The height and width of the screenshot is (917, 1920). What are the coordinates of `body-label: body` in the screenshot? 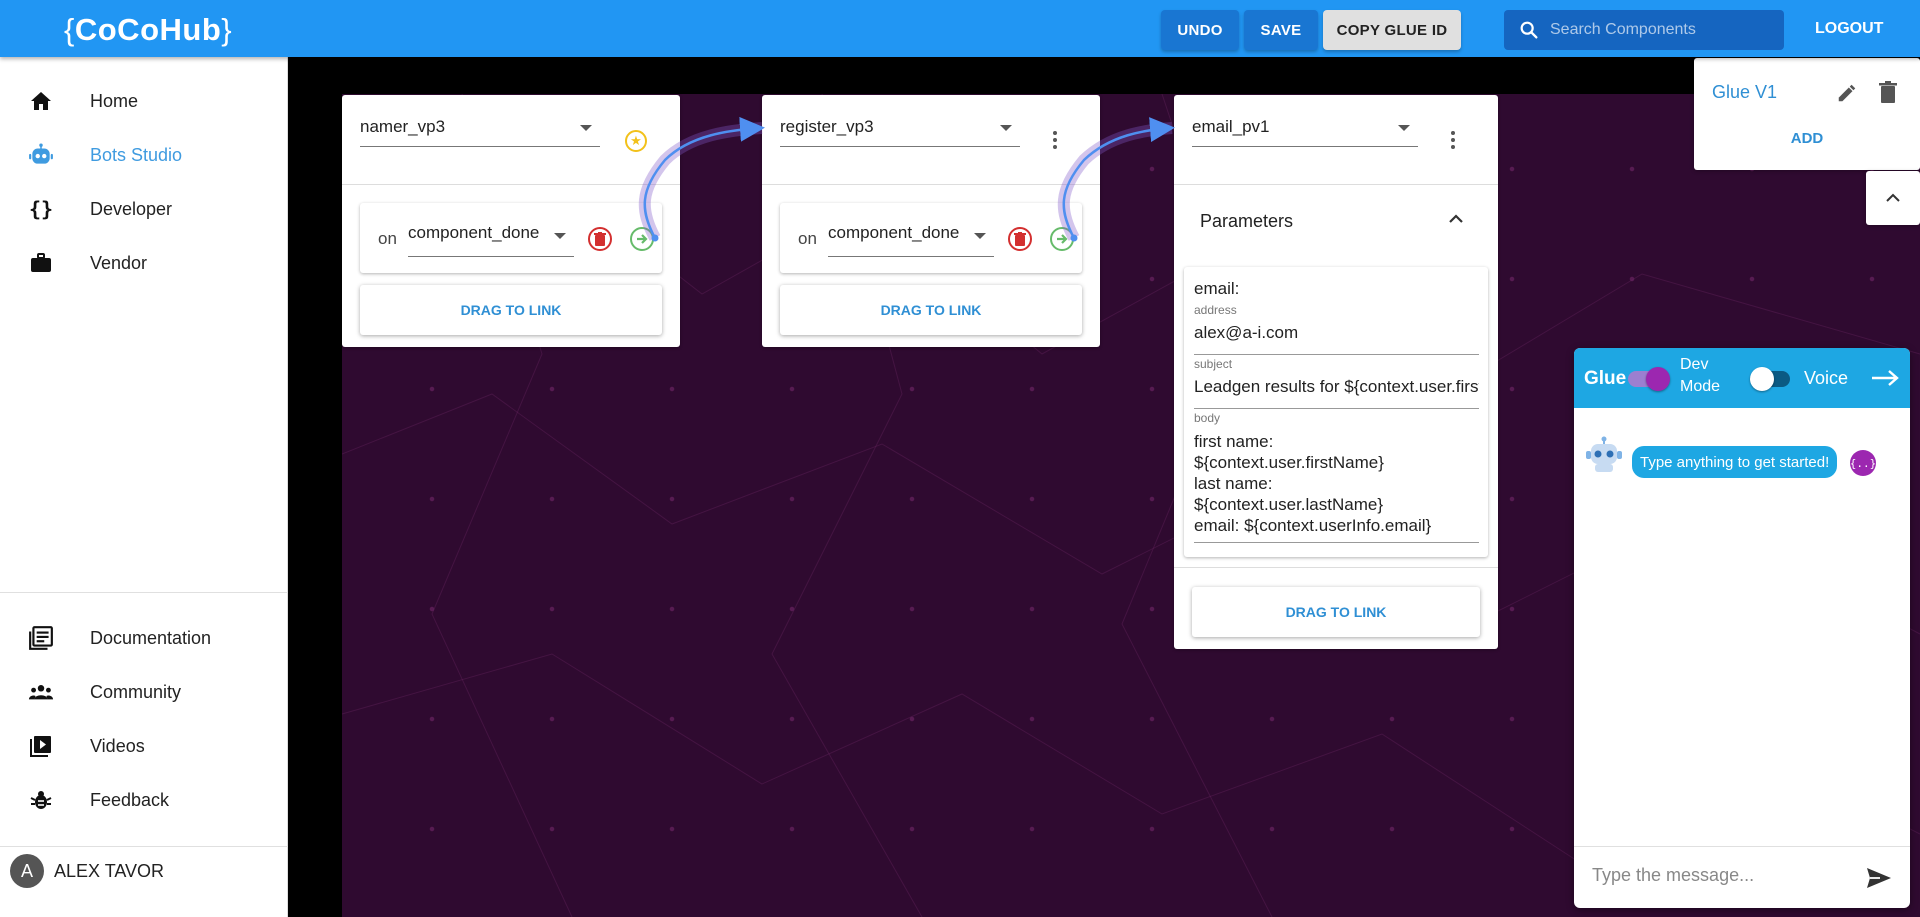 It's located at (1207, 418).